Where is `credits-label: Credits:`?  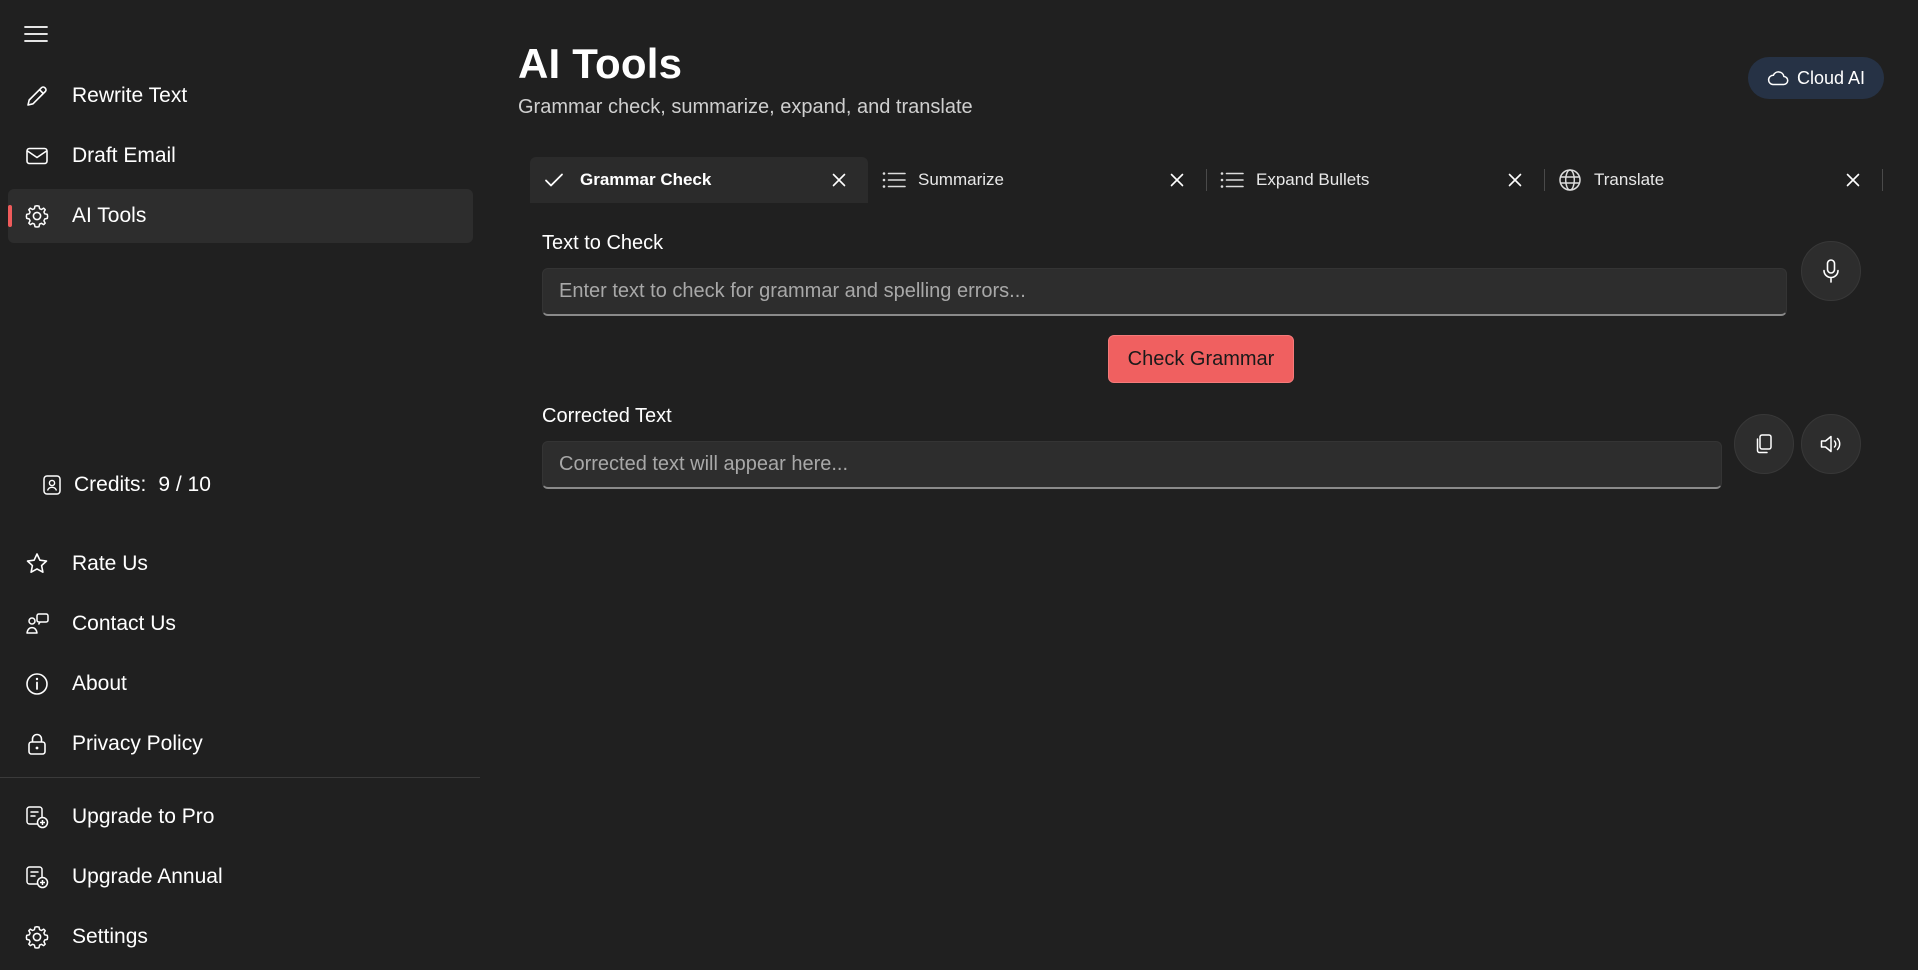
credits-label: Credits: is located at coordinates (110, 484).